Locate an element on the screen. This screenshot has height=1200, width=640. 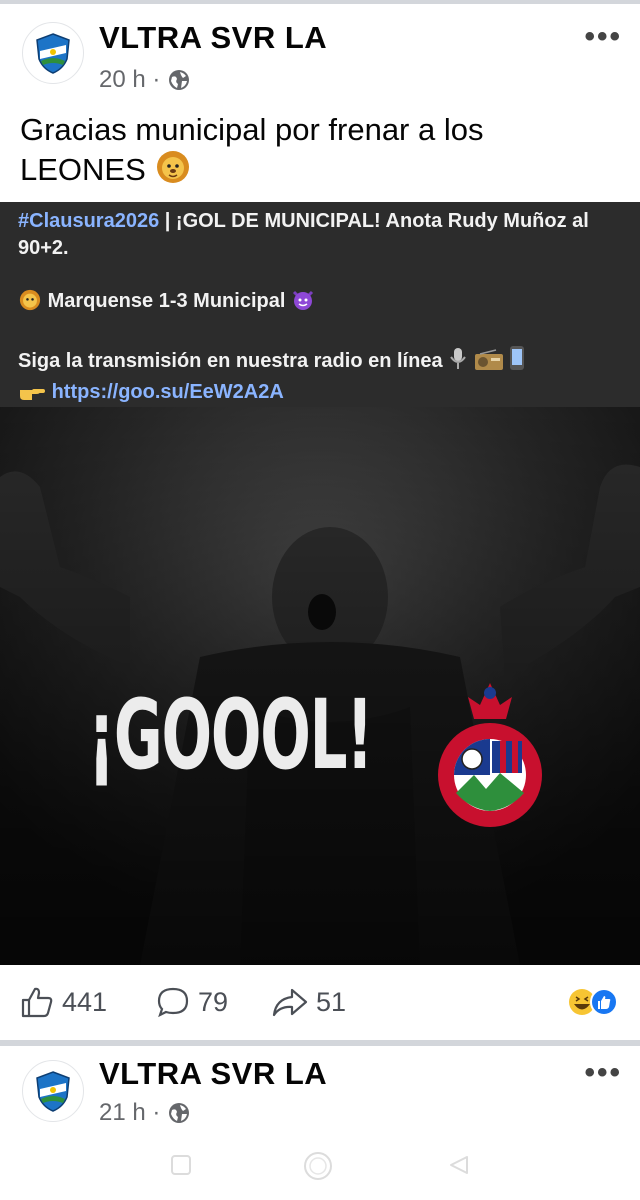
hashtag-link: #Clausura2026 is located at coordinates (88, 221).